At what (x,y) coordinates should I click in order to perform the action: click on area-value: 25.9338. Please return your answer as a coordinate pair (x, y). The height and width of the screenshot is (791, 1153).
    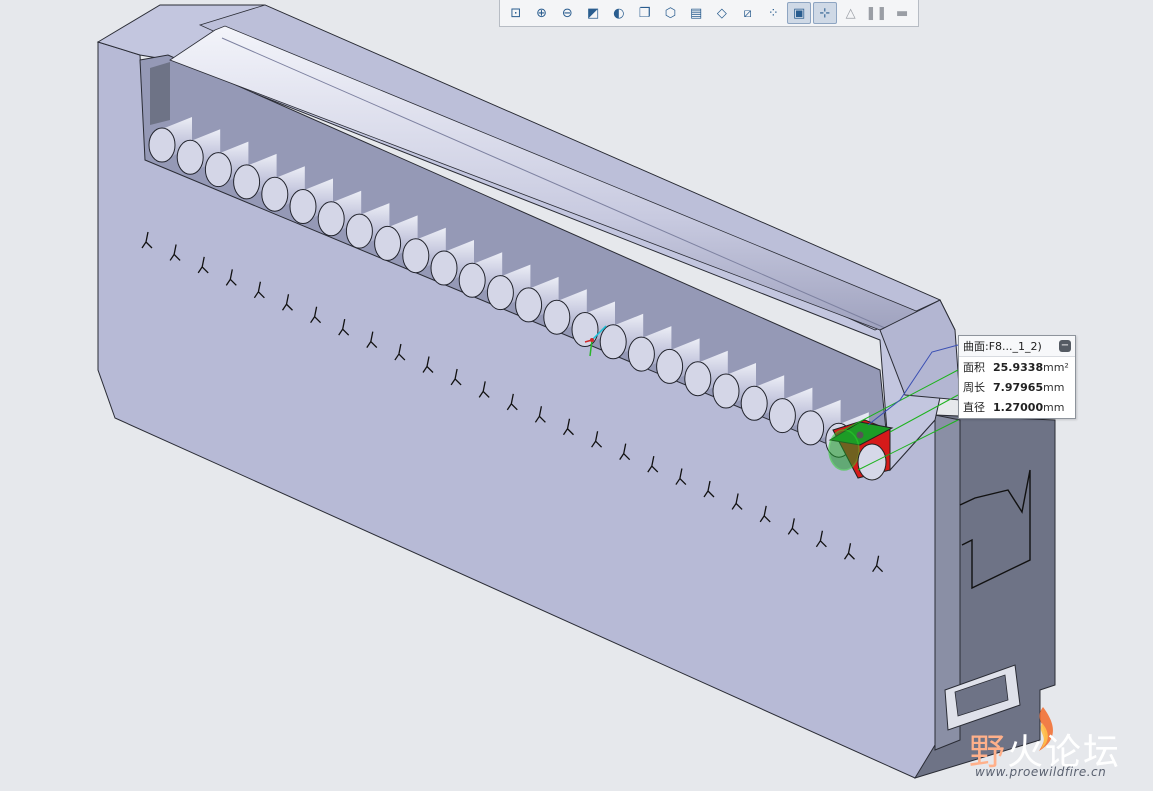
    Looking at the image, I should click on (1018, 367).